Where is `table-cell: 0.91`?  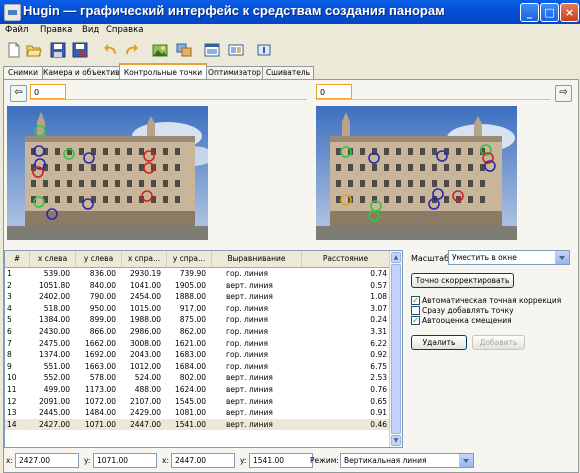 table-cell: 0.91 is located at coordinates (378, 413).